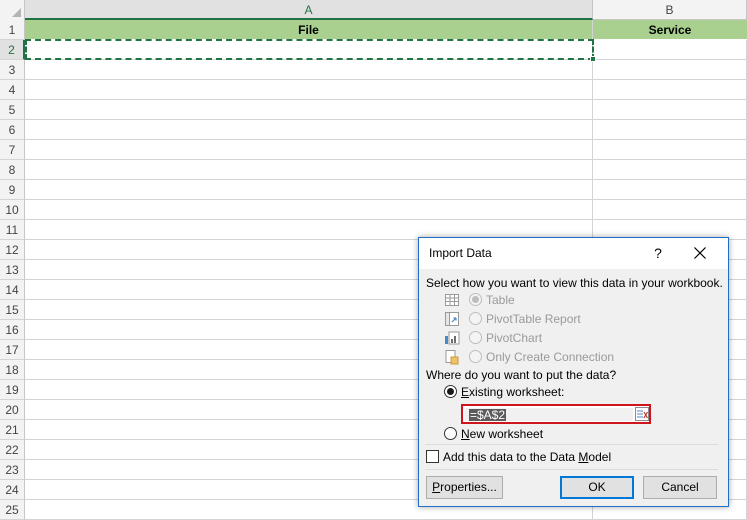  I want to click on row-header-18: 18, so click(12, 370).